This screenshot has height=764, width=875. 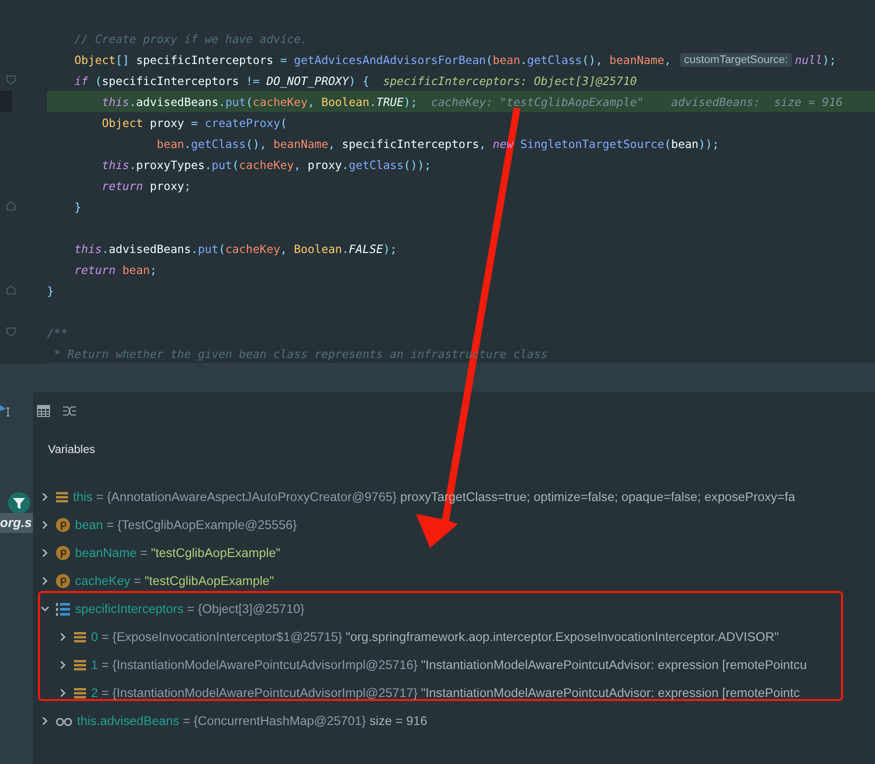 I want to click on variable-value: 0 = {ExposeInvocationInterceptor$1@25715} "org.springframework.aop.interceptor.ExposeInvocationInterceptor.ADVISOR", so click(x=435, y=637).